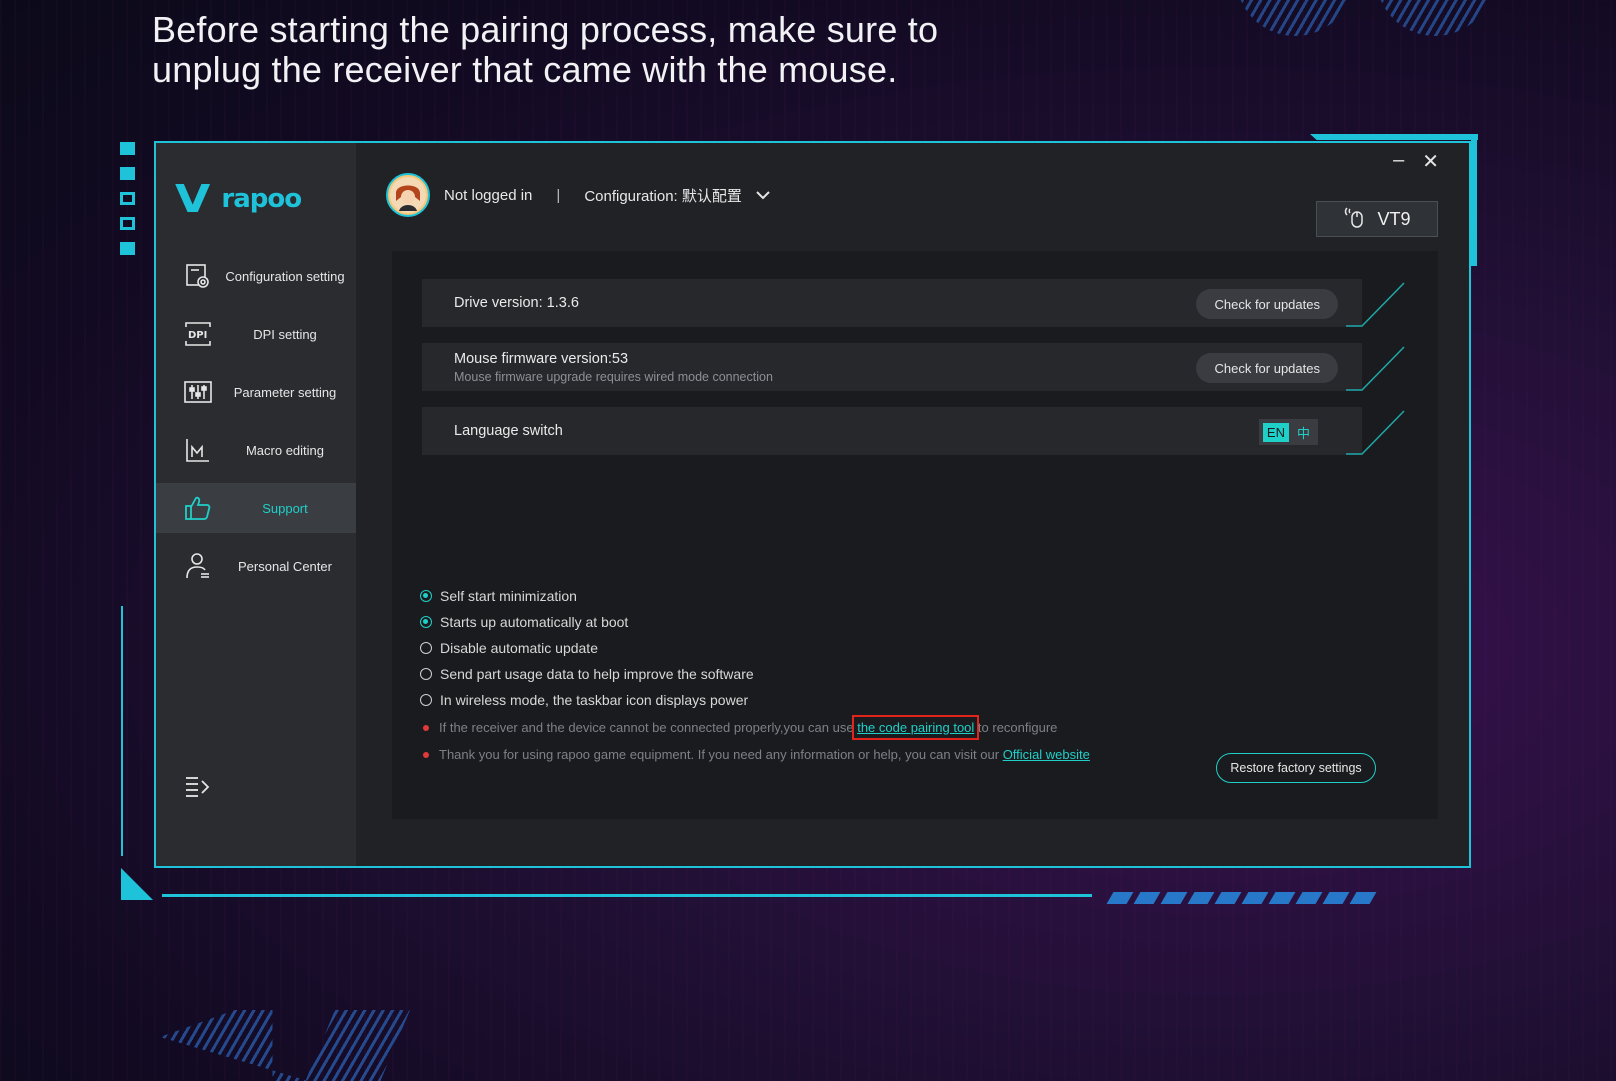 The height and width of the screenshot is (1081, 1616). I want to click on language-toggle: EN 中, so click(1288, 432).